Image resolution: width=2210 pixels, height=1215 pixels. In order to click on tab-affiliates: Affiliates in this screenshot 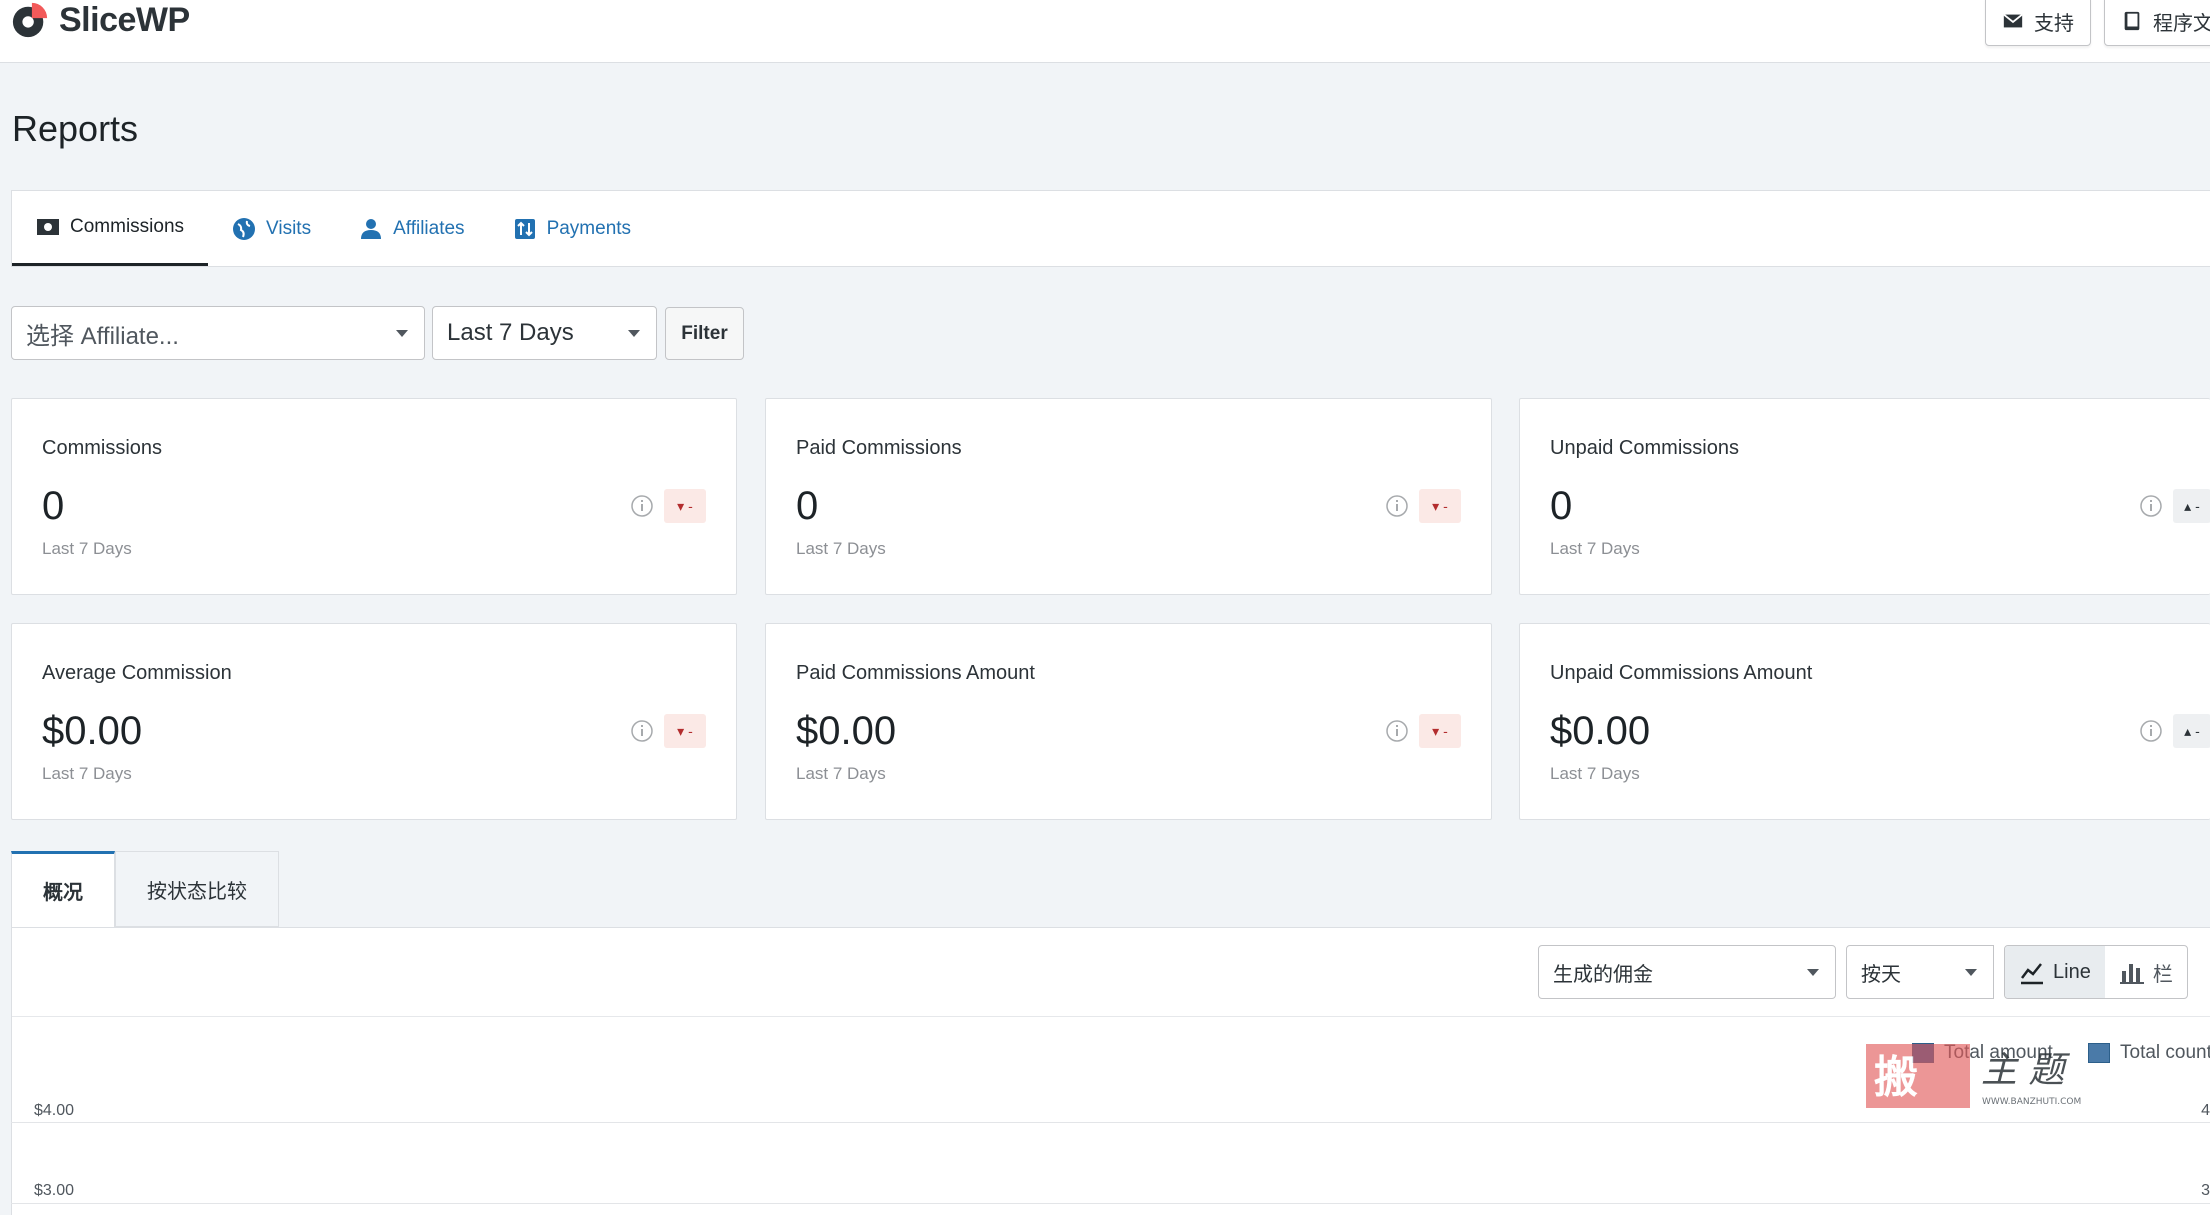, I will do `click(411, 228)`.